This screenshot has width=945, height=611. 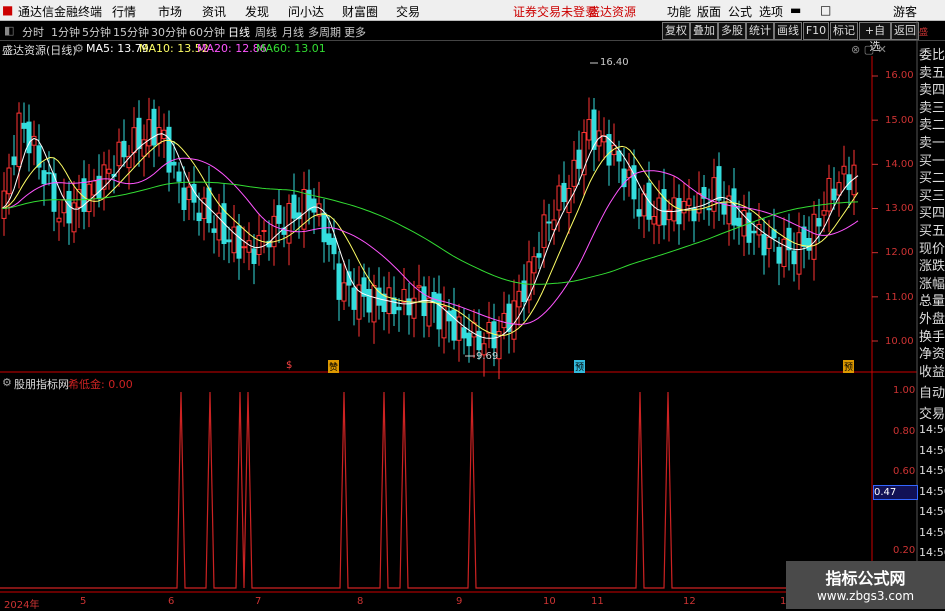 I want to click on side-panel-item: 买二, so click(x=932, y=176).